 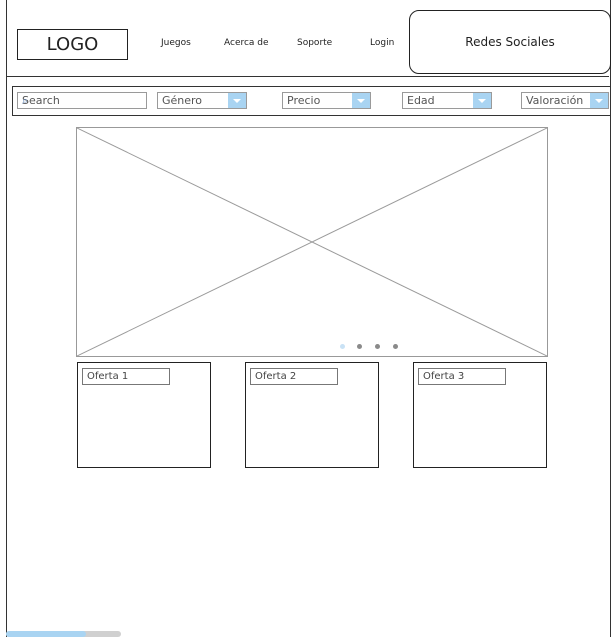 I want to click on offer-title: Oferta 2, so click(x=294, y=376).